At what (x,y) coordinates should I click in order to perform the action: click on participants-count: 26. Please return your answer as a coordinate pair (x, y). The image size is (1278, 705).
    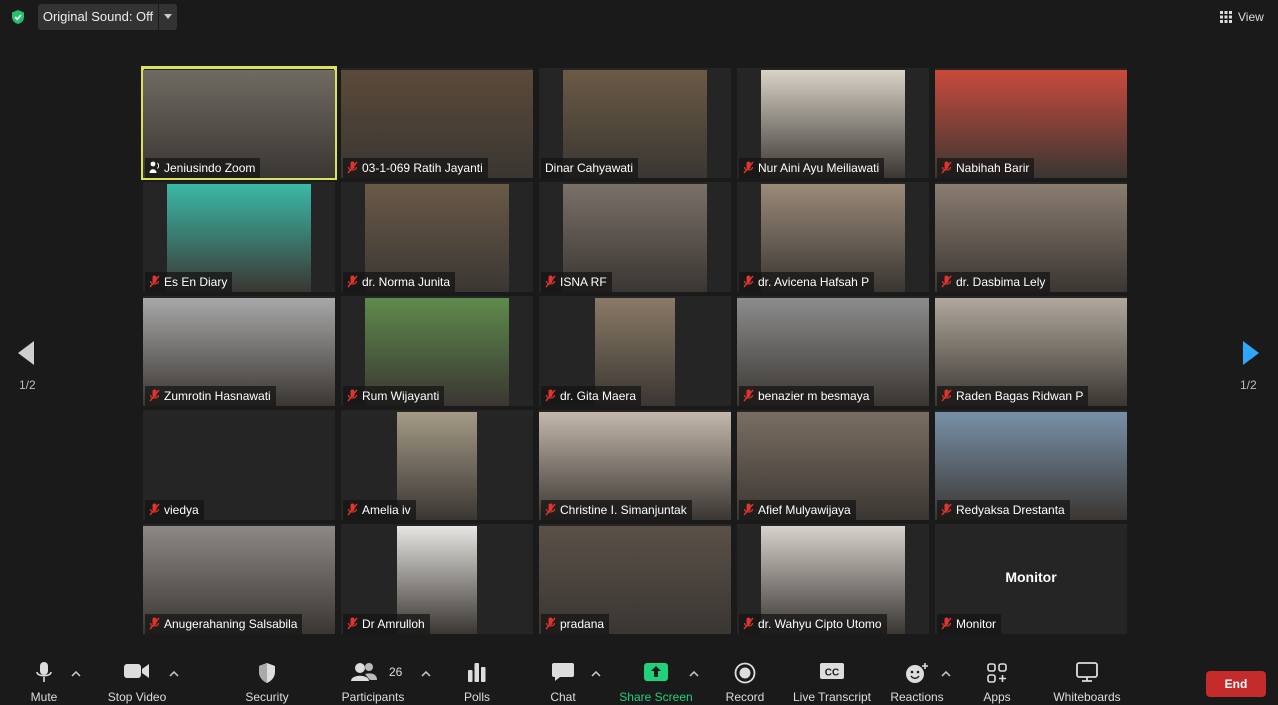
    Looking at the image, I should click on (396, 672).